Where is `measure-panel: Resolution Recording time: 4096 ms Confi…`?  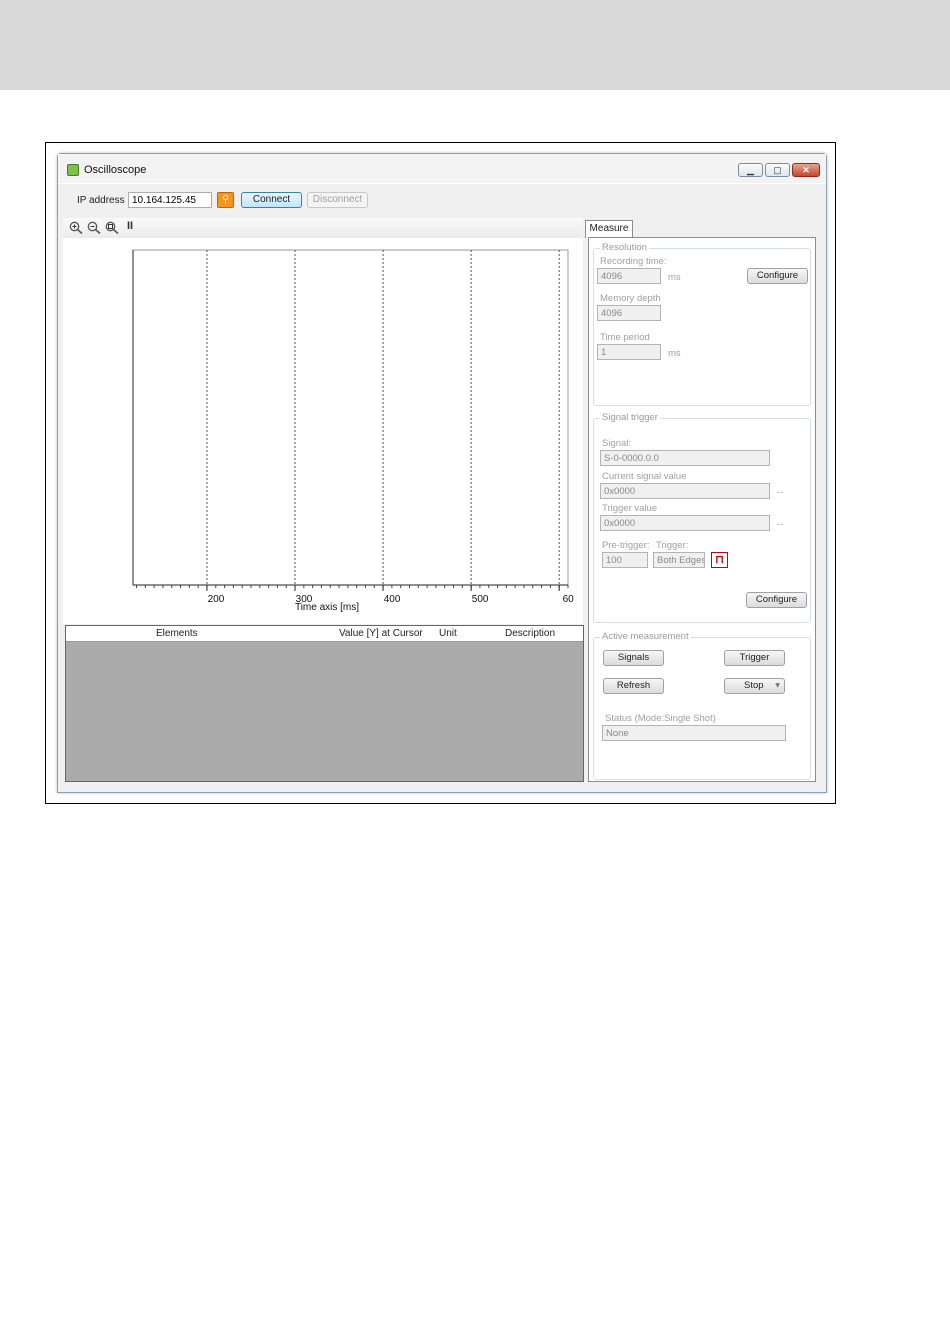 measure-panel: Resolution Recording time: 4096 ms Confi… is located at coordinates (702, 509).